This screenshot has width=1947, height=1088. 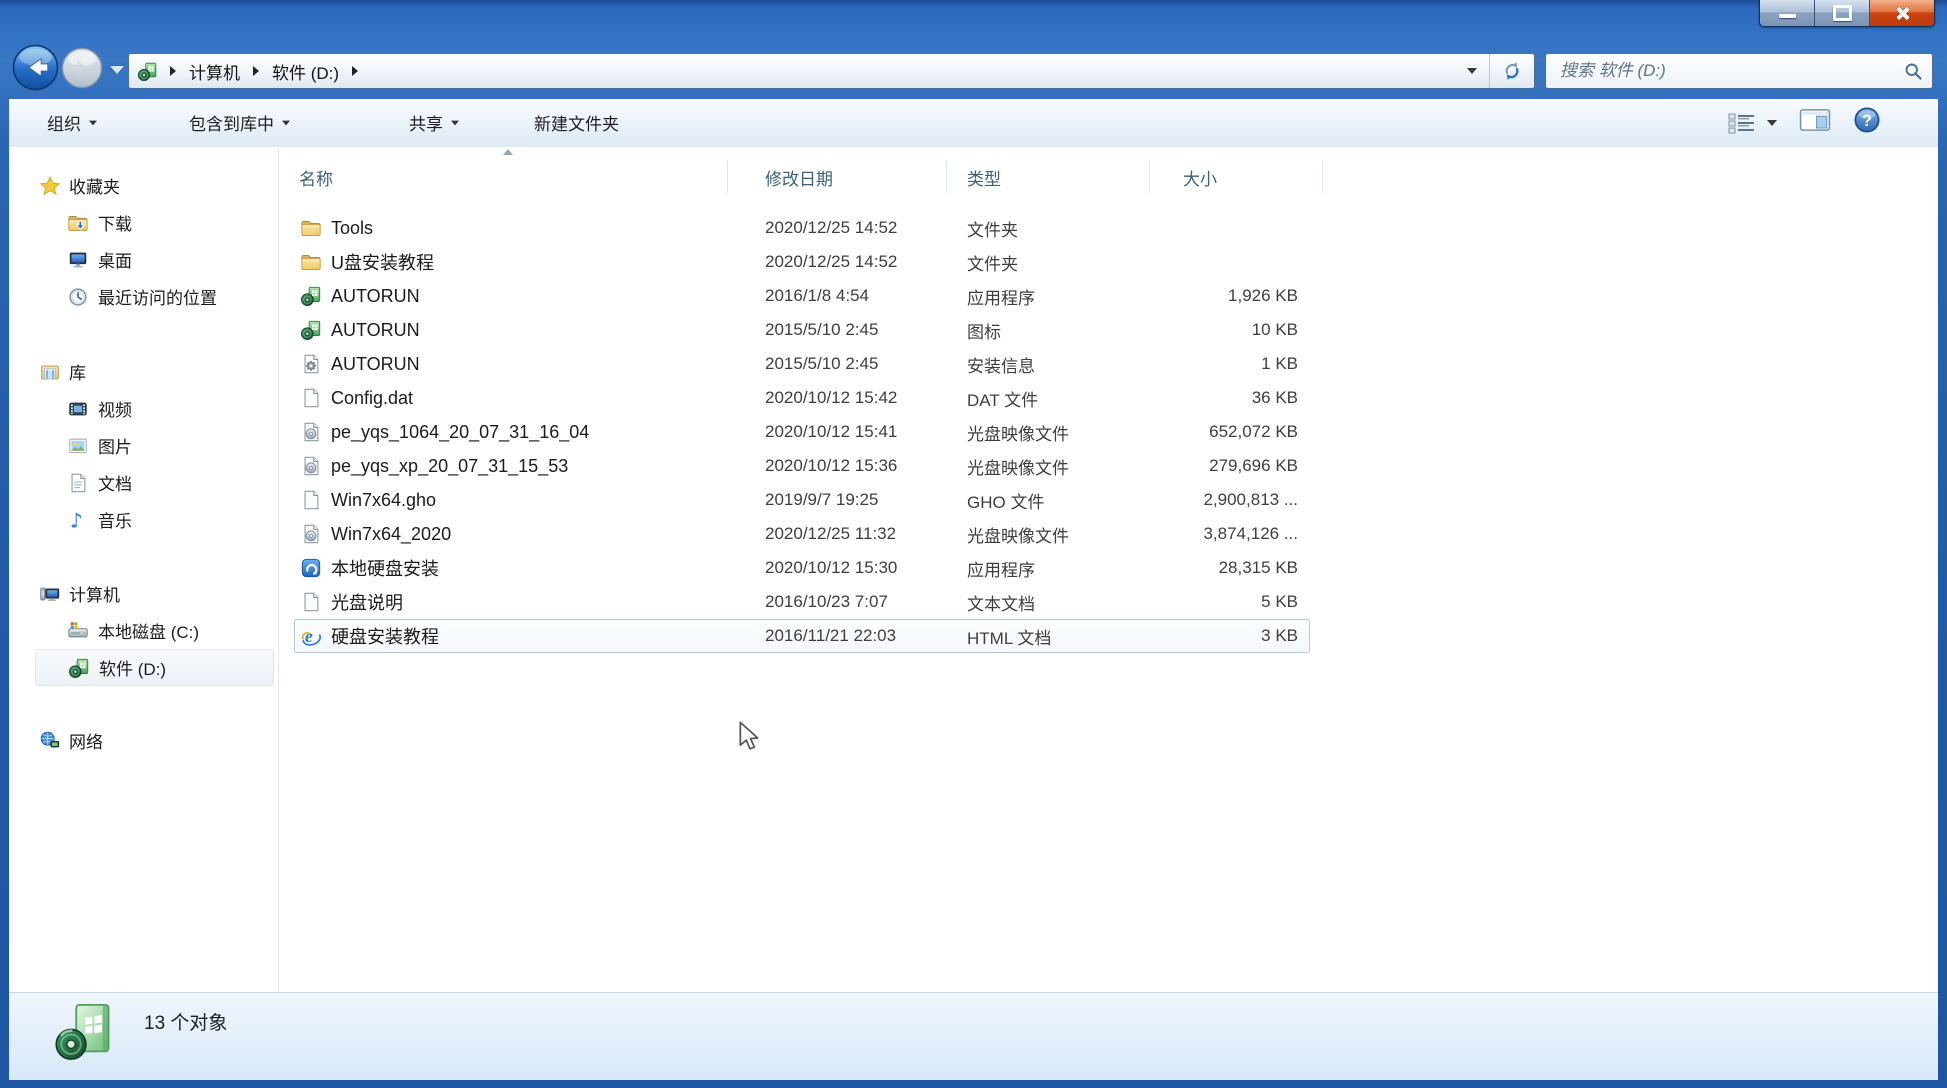 I want to click on sidebar-item-downloads: 下载, so click(x=154, y=222).